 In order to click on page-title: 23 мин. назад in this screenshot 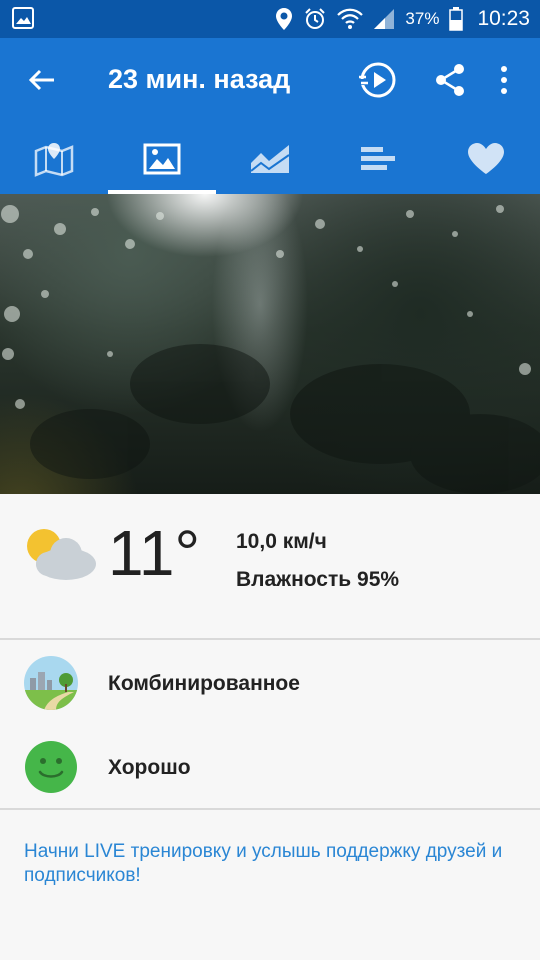, I will do `click(199, 79)`.